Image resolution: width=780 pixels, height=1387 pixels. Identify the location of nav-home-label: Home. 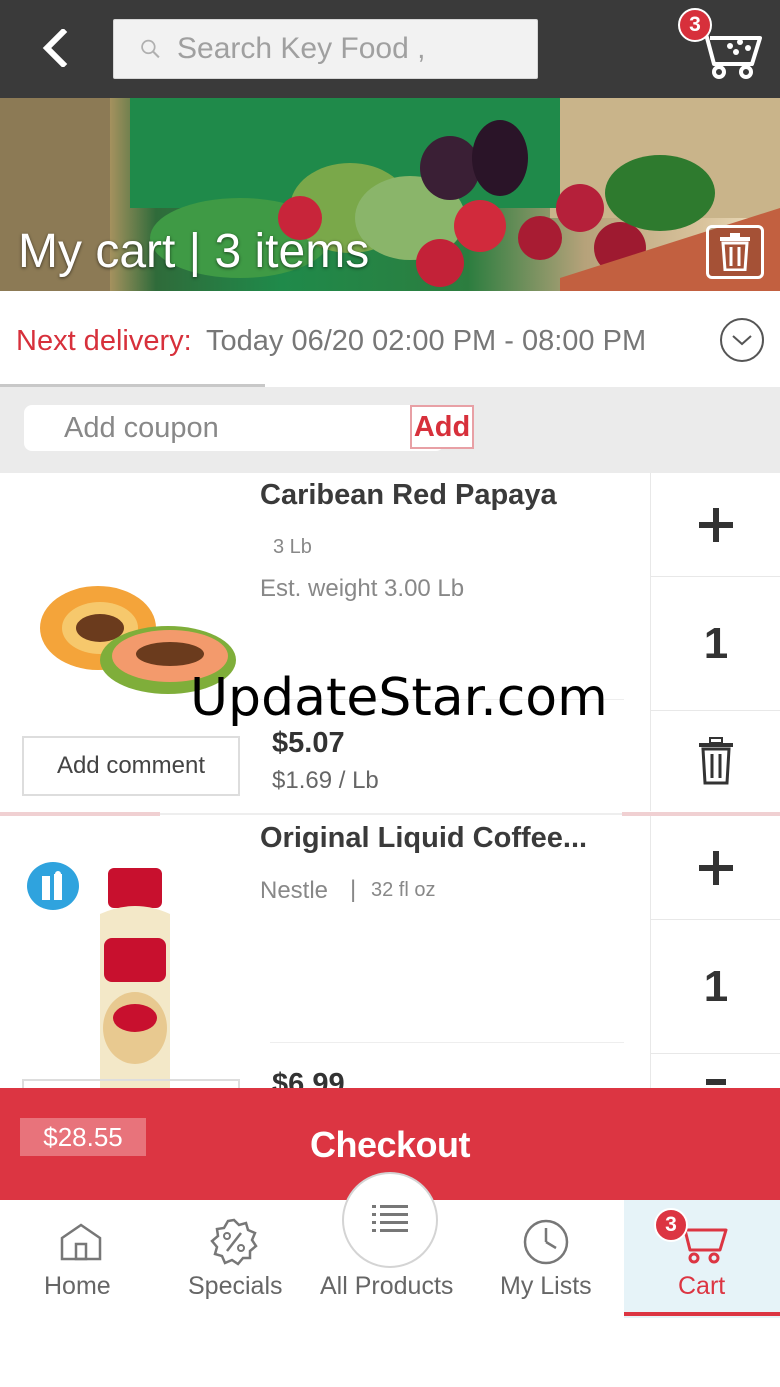
(77, 1286).